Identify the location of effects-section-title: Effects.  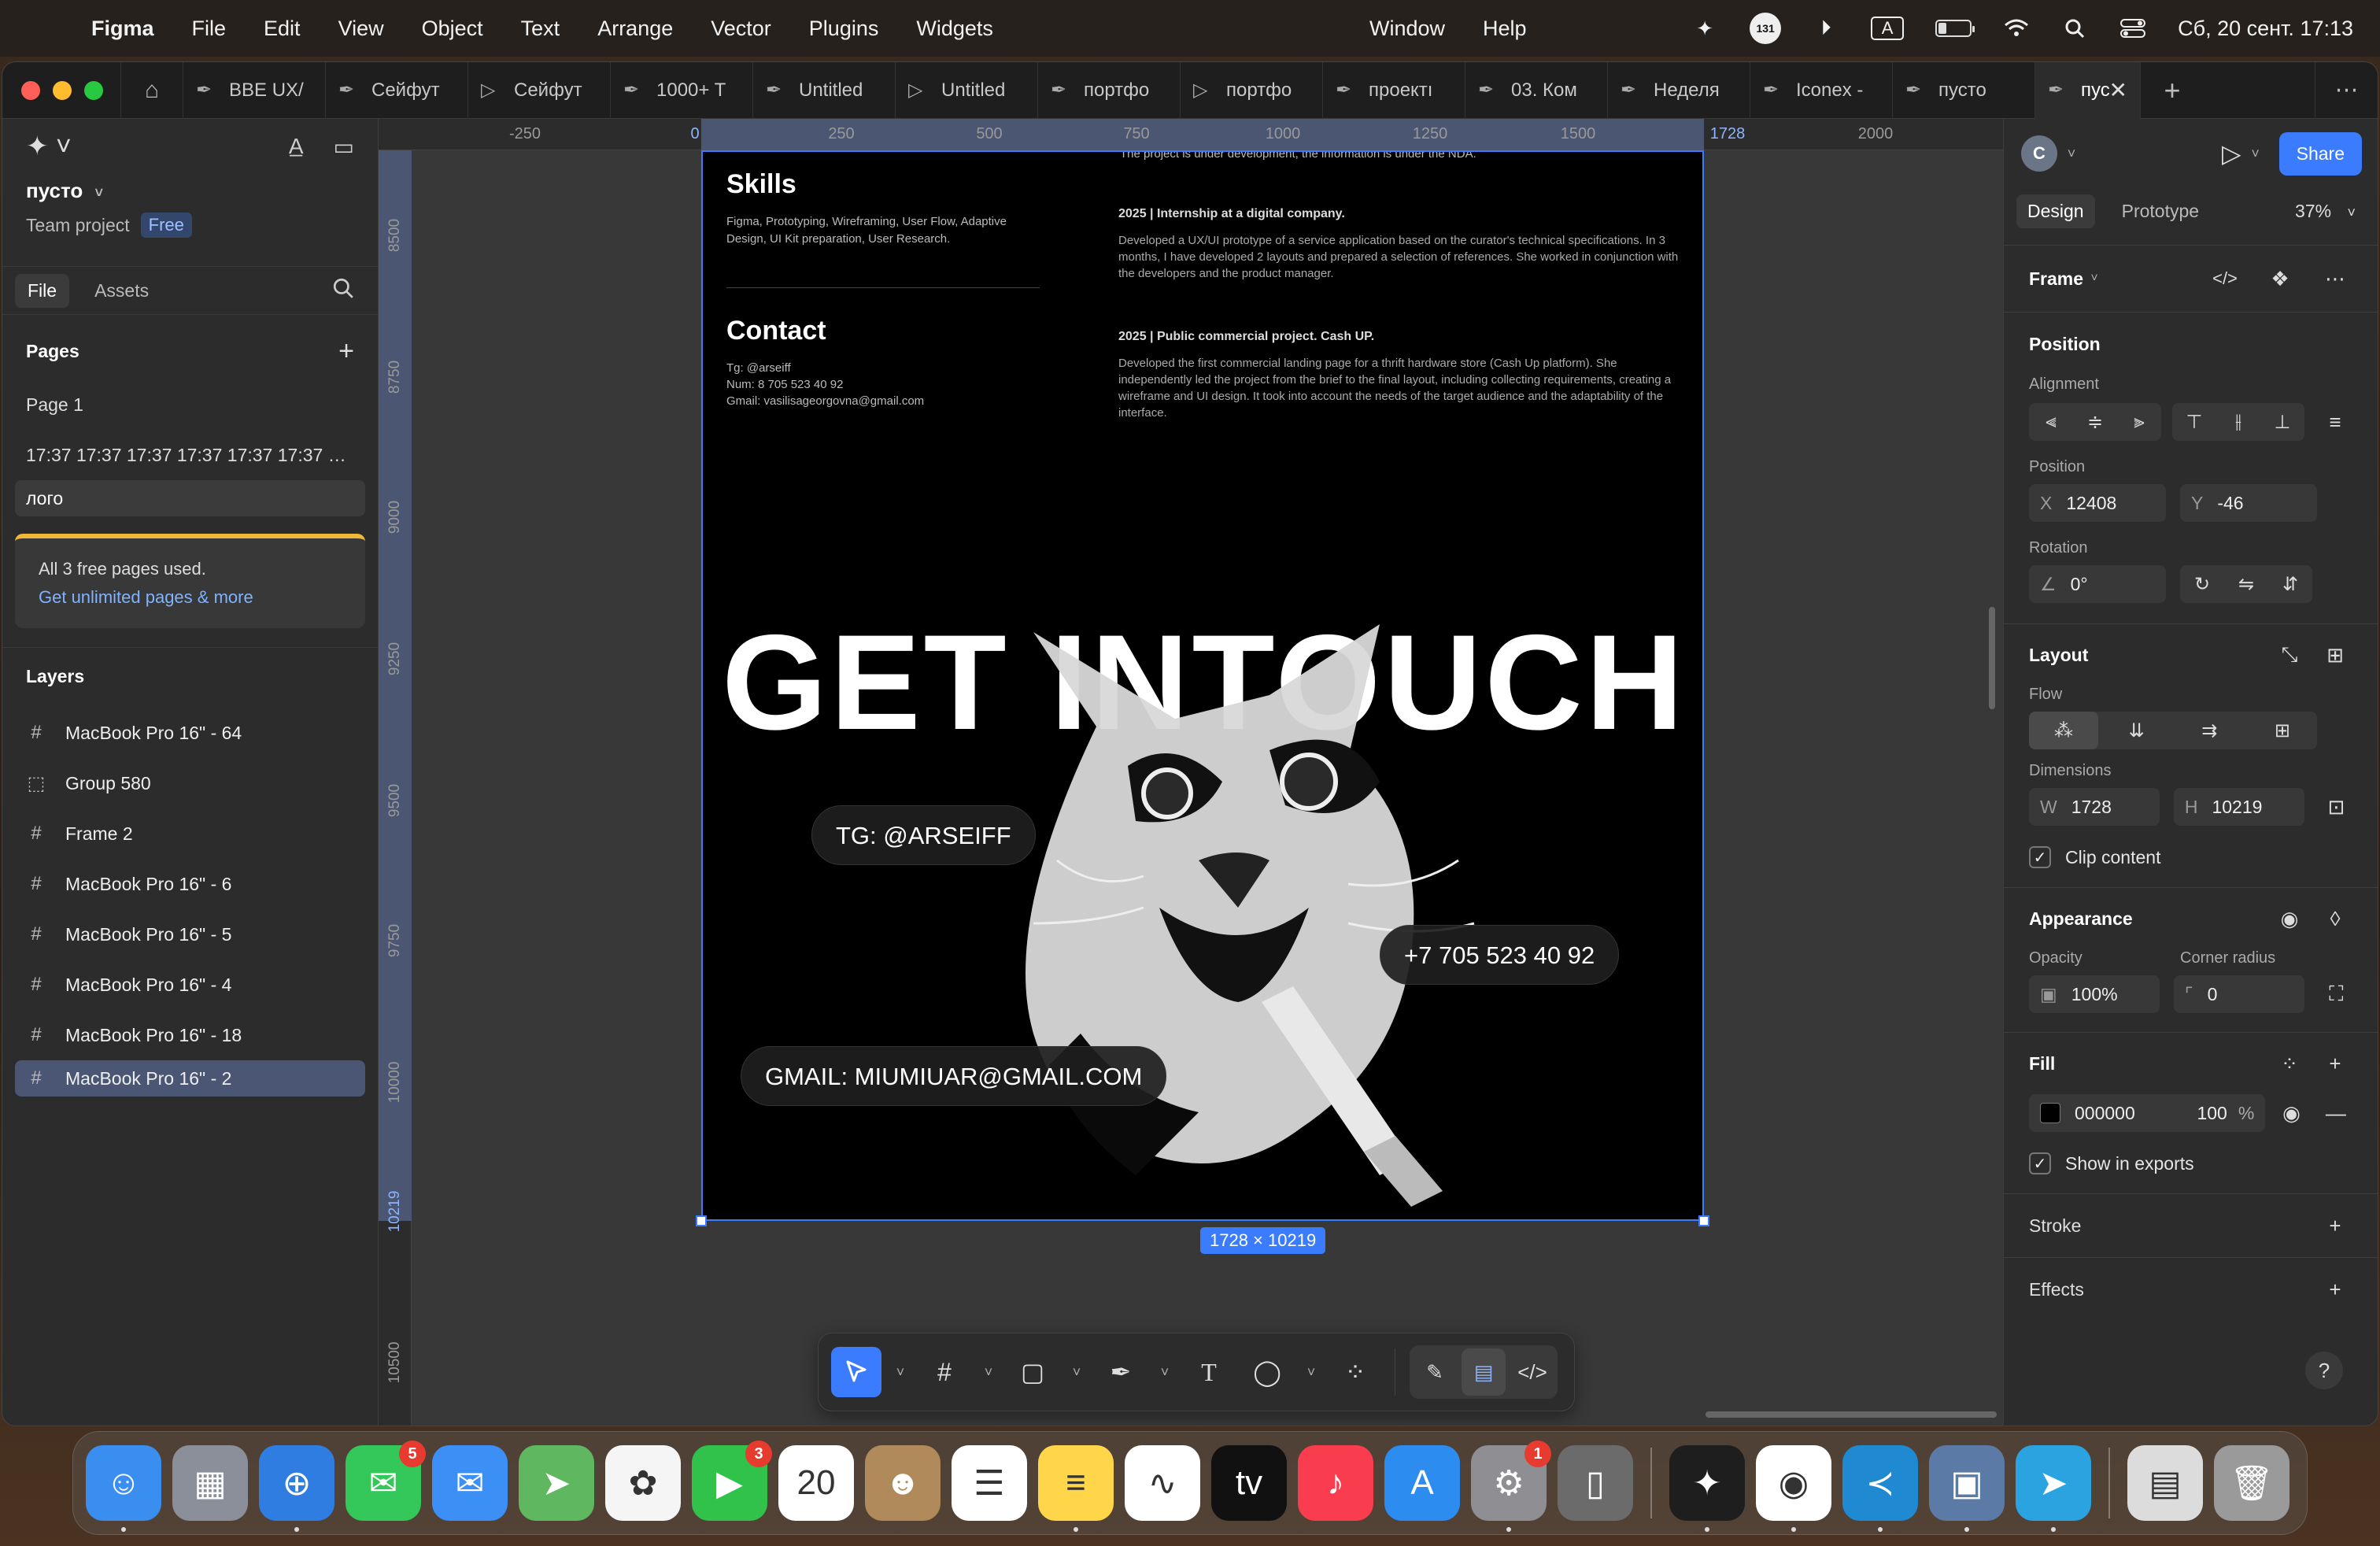
(2056, 1290).